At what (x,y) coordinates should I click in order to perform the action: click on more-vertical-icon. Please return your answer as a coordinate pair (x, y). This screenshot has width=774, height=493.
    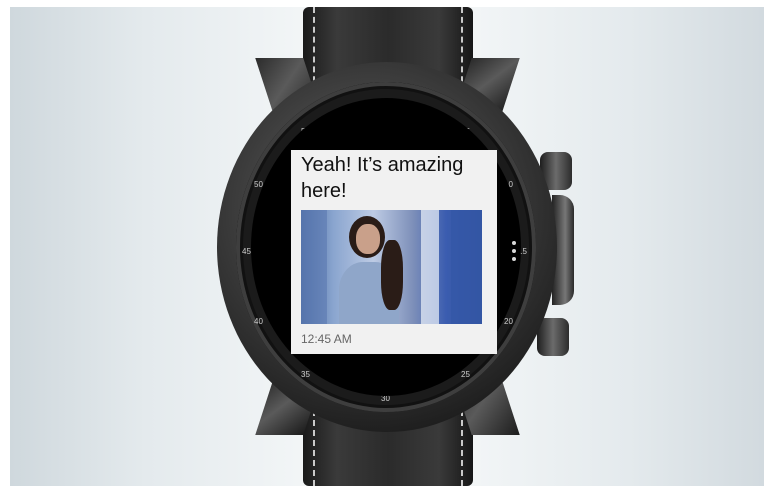
    Looking at the image, I should click on (514, 253).